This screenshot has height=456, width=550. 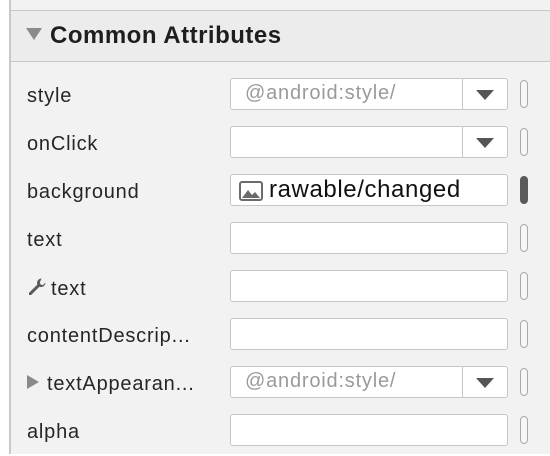 What do you see at coordinates (166, 35) in the screenshot?
I see `section-title: Common Attributes` at bounding box center [166, 35].